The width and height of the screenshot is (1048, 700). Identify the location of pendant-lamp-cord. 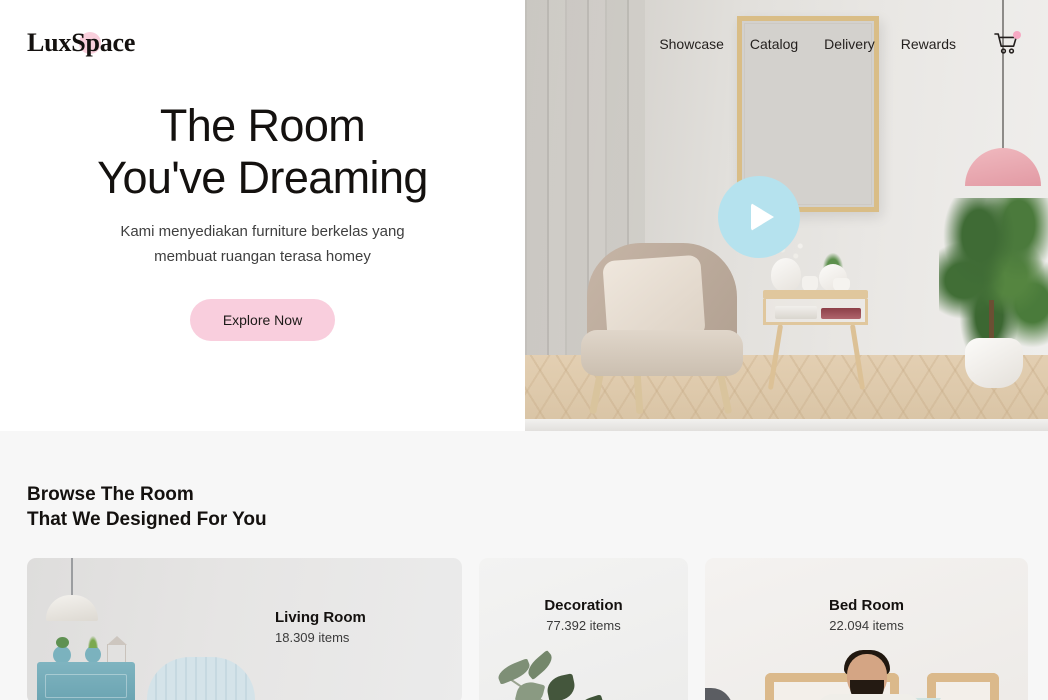
(1003, 76).